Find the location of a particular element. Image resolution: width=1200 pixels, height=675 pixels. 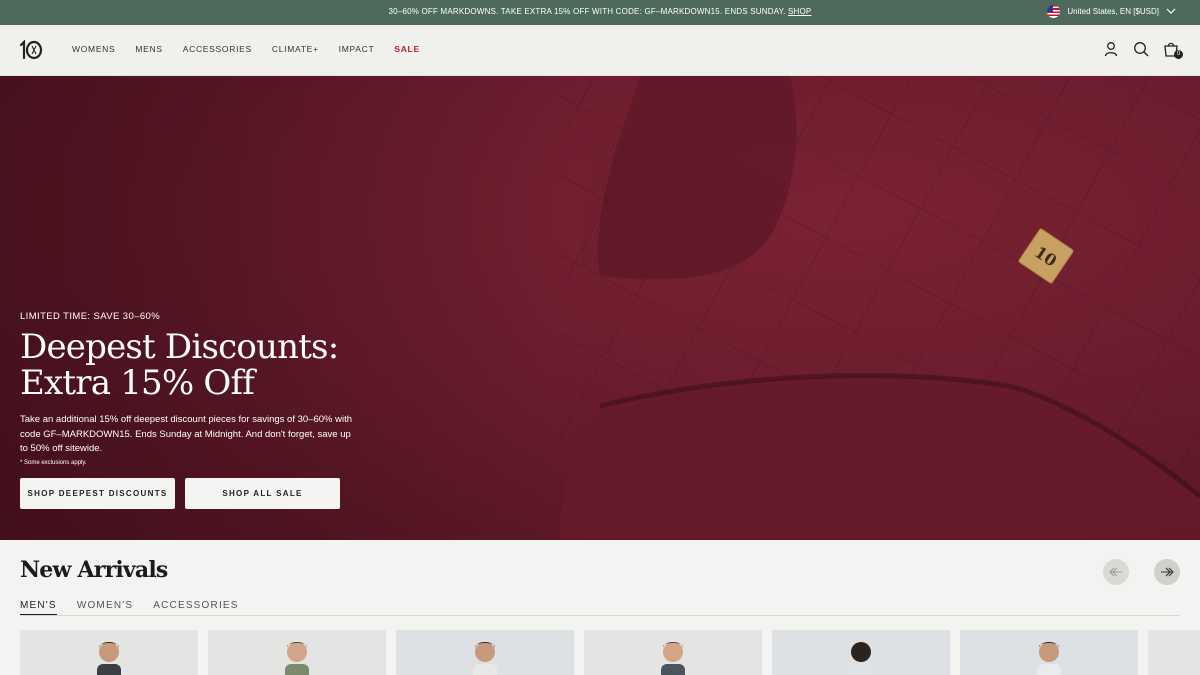

hero-exclusions-note: * Some exclusions apply. is located at coordinates (53, 462).